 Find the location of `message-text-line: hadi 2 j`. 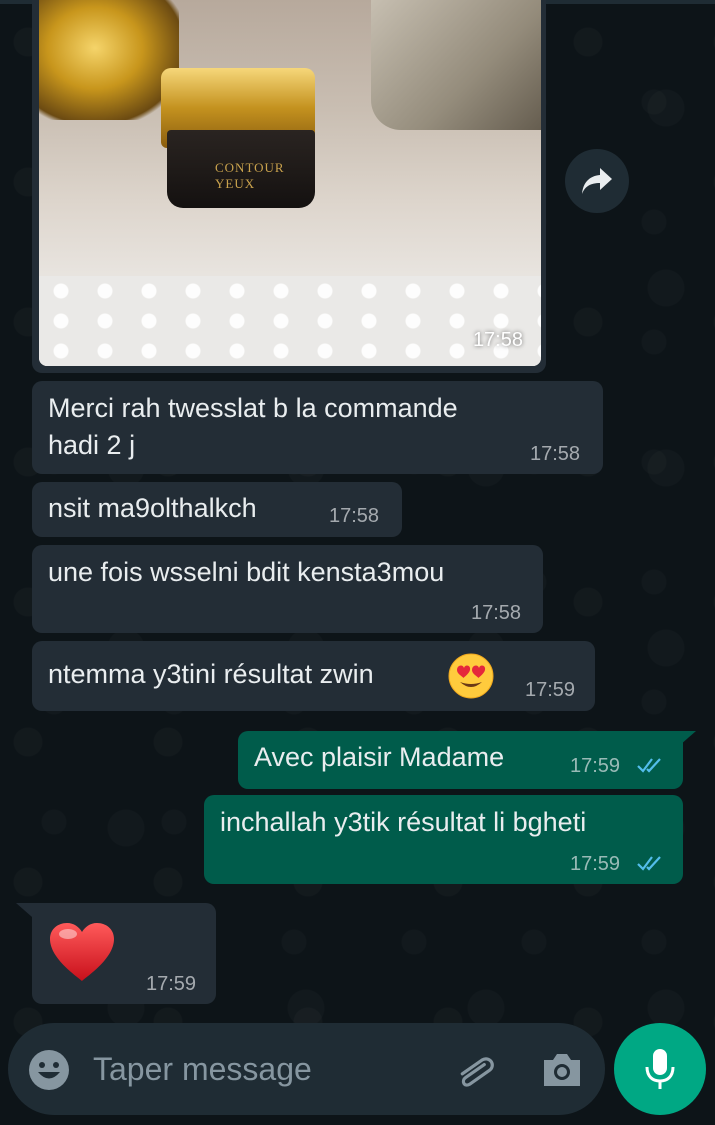

message-text-line: hadi 2 j is located at coordinates (92, 445).